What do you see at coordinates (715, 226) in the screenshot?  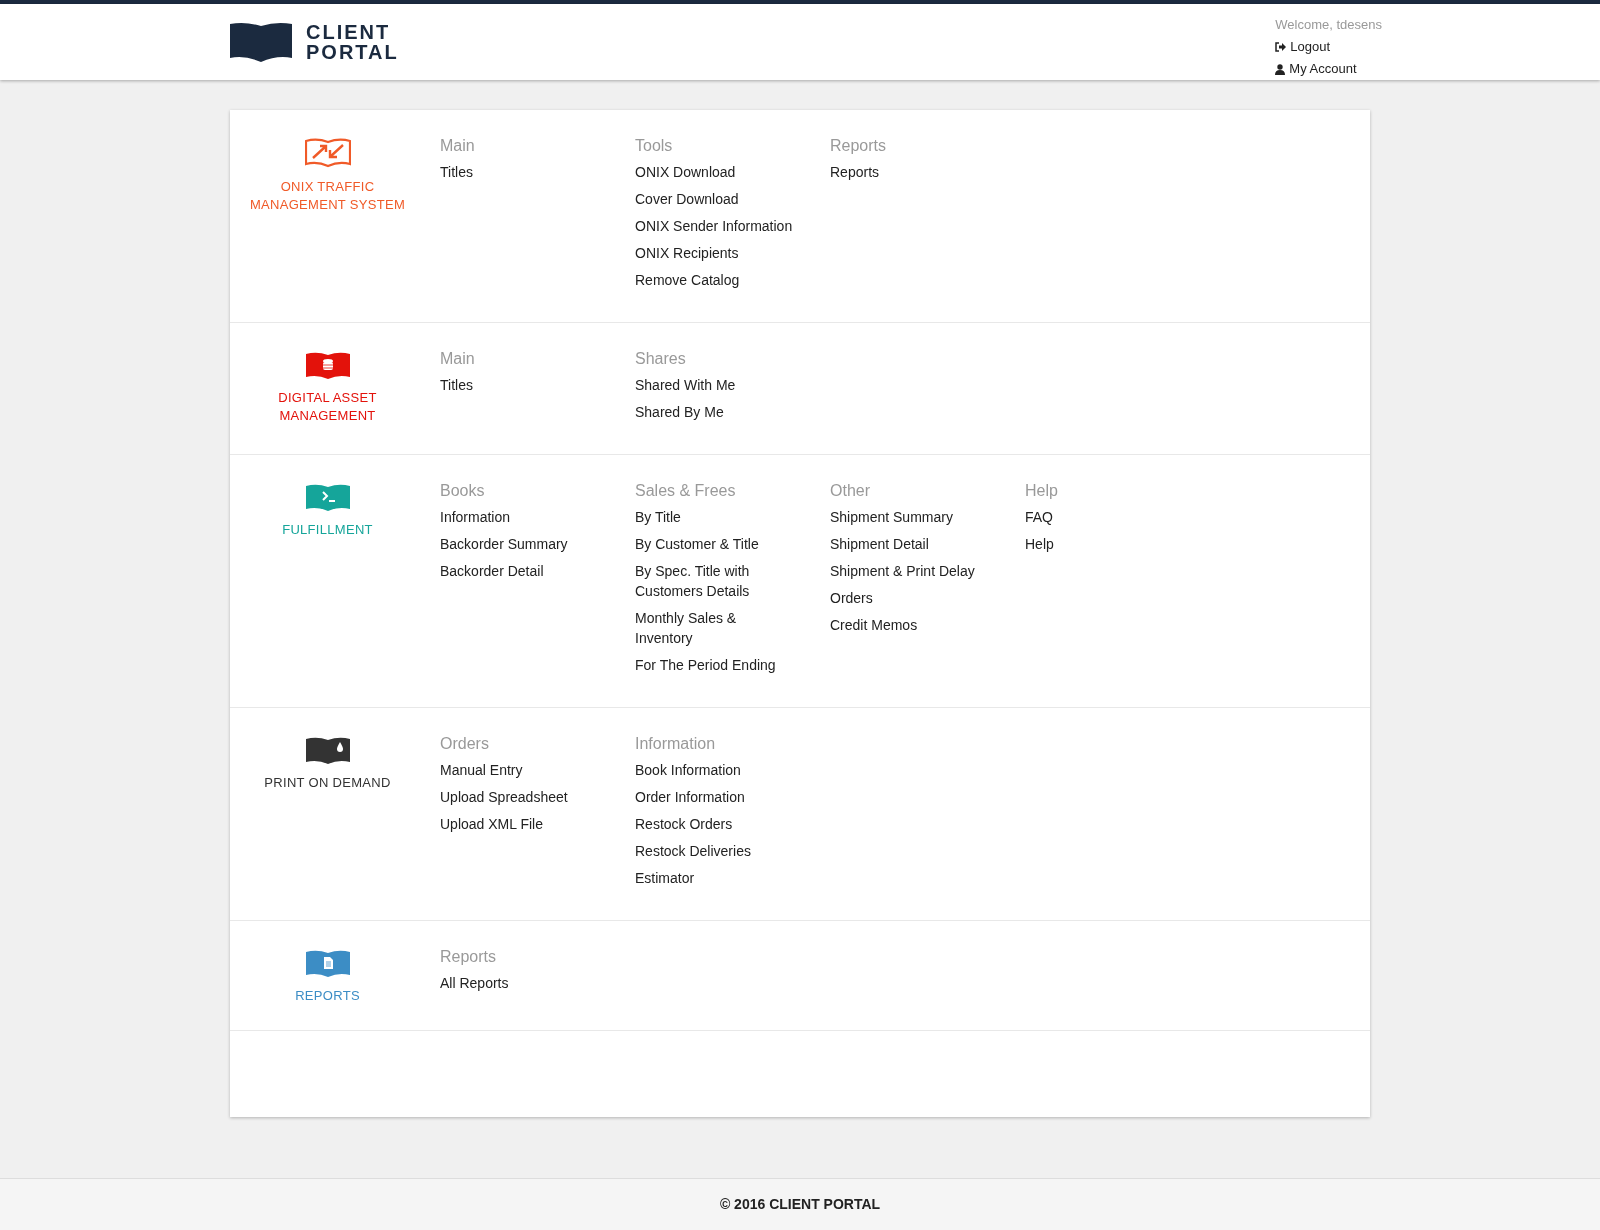 I see `menu-link: ONIX Sender Information` at bounding box center [715, 226].